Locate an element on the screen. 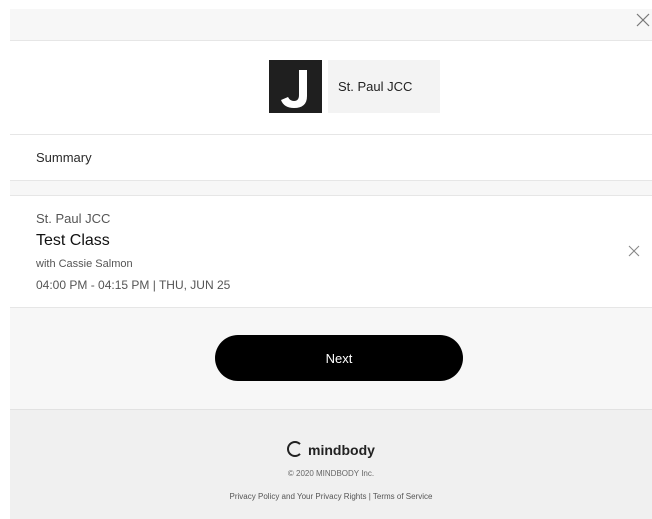 This screenshot has width=652, height=519. section-divider is located at coordinates (331, 188).